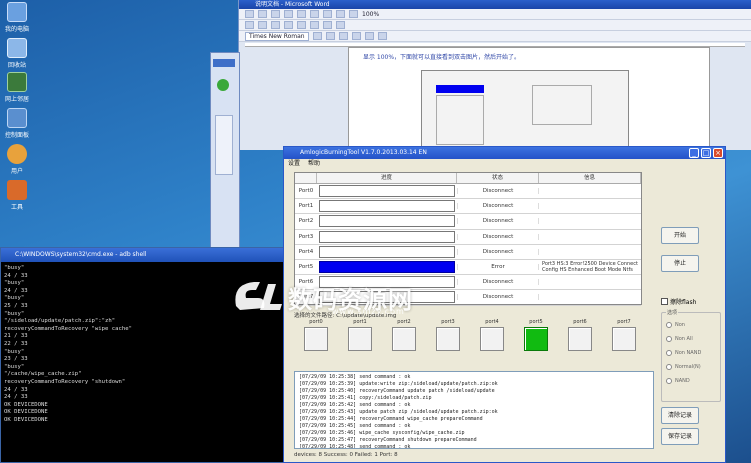 Image resolution: width=751 pixels, height=463 pixels. I want to click on desktop-icon-network: 网上邻居, so click(17, 87).